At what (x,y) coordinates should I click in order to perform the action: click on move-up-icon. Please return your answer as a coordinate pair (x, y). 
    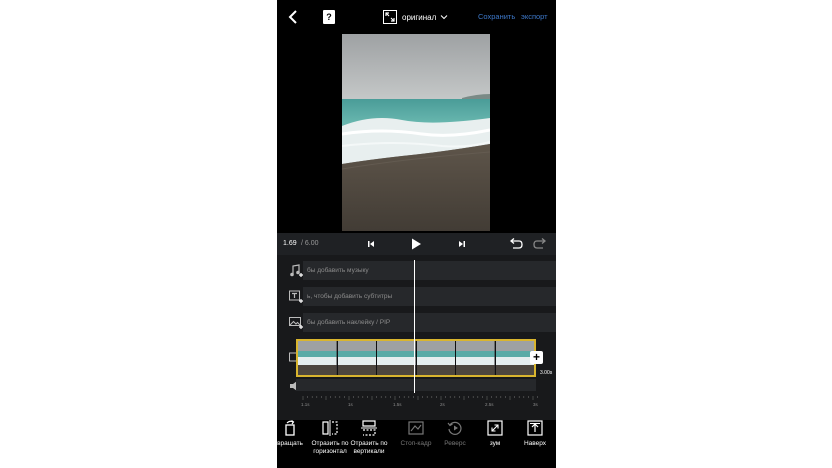
    Looking at the image, I should click on (535, 428).